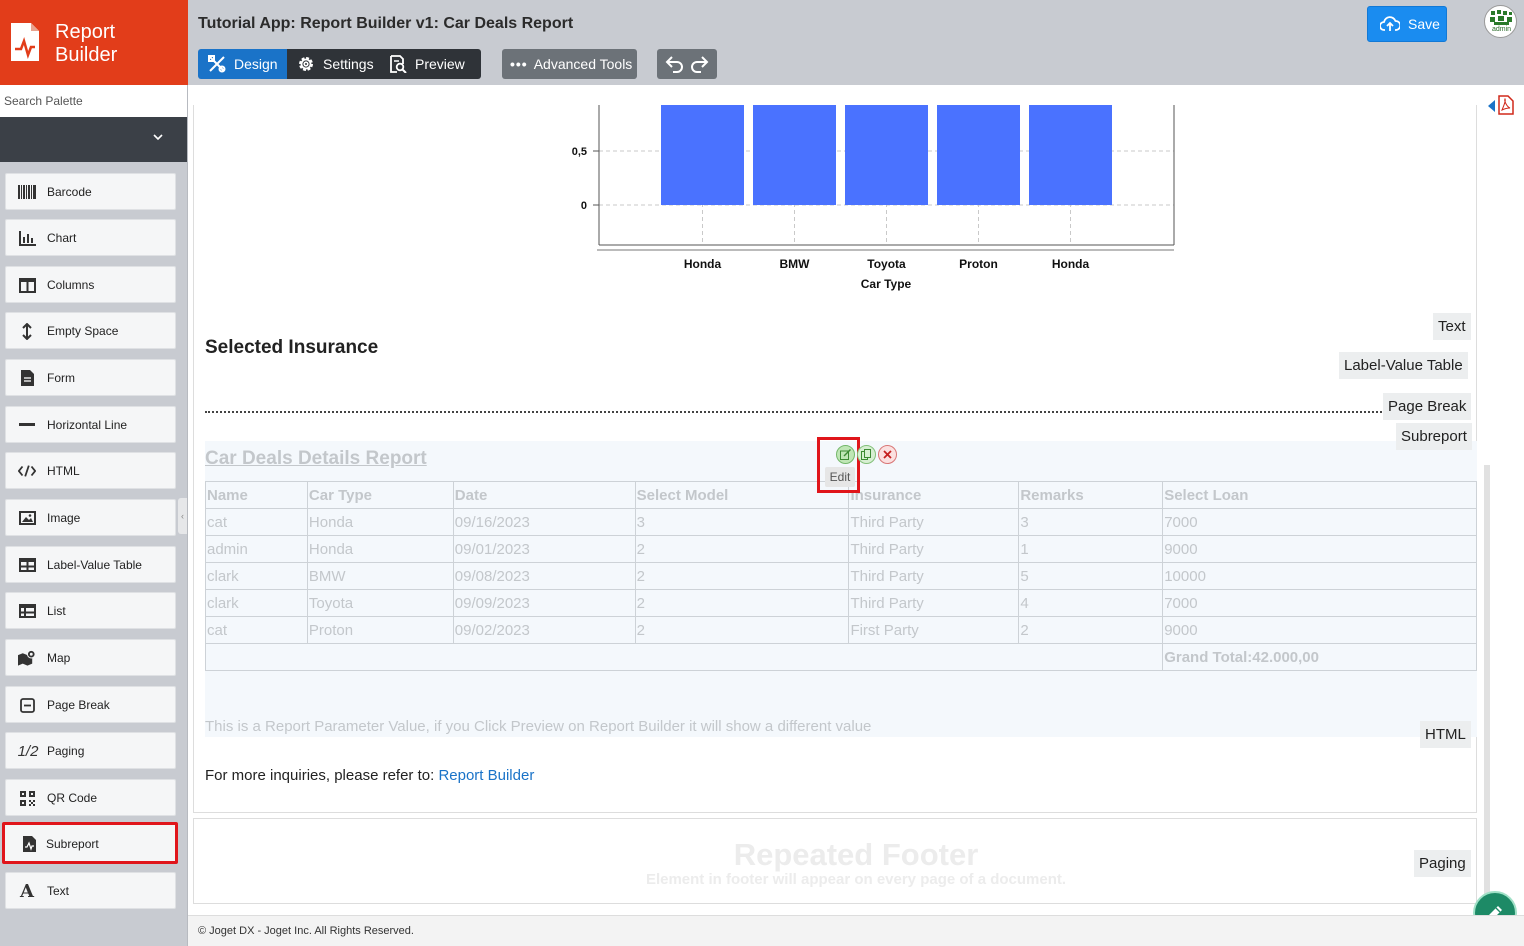  What do you see at coordinates (90, 424) in the screenshot?
I see `palette-item-horizontal-line: Horizontal Line` at bounding box center [90, 424].